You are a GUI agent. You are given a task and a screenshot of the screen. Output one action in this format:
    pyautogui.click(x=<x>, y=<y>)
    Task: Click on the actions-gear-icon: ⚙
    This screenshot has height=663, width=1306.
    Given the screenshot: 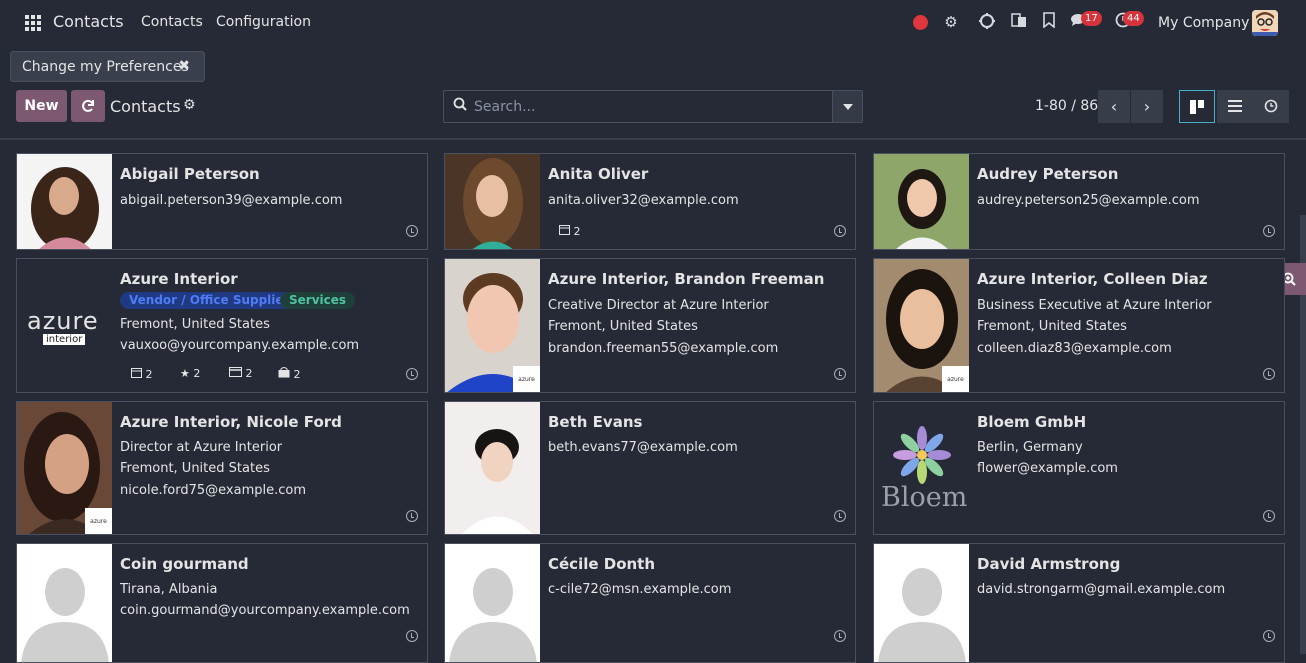 What is the action you would take?
    pyautogui.click(x=189, y=105)
    